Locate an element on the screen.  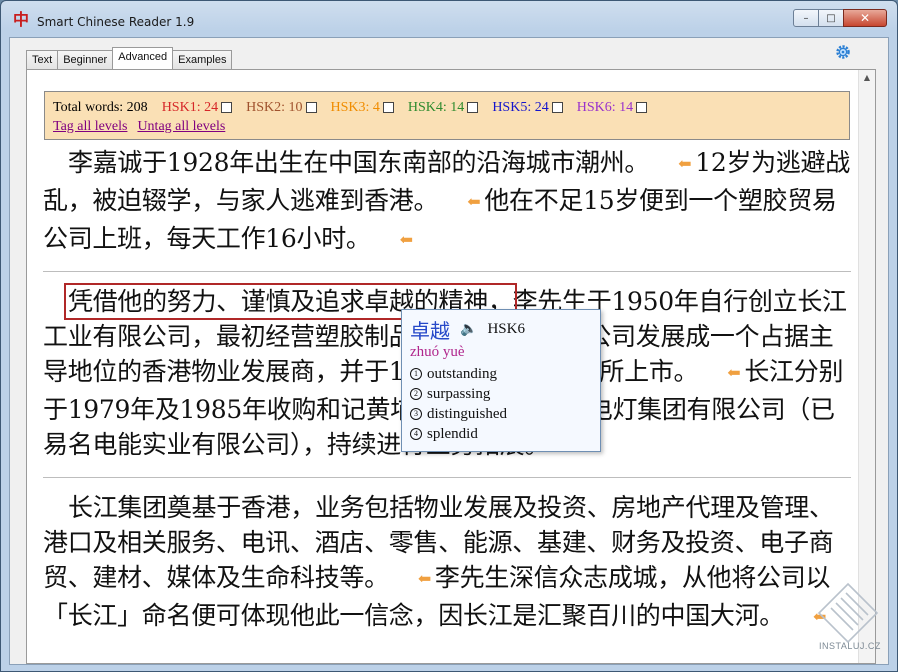
definition-text: splendid is located at coordinates (452, 434).